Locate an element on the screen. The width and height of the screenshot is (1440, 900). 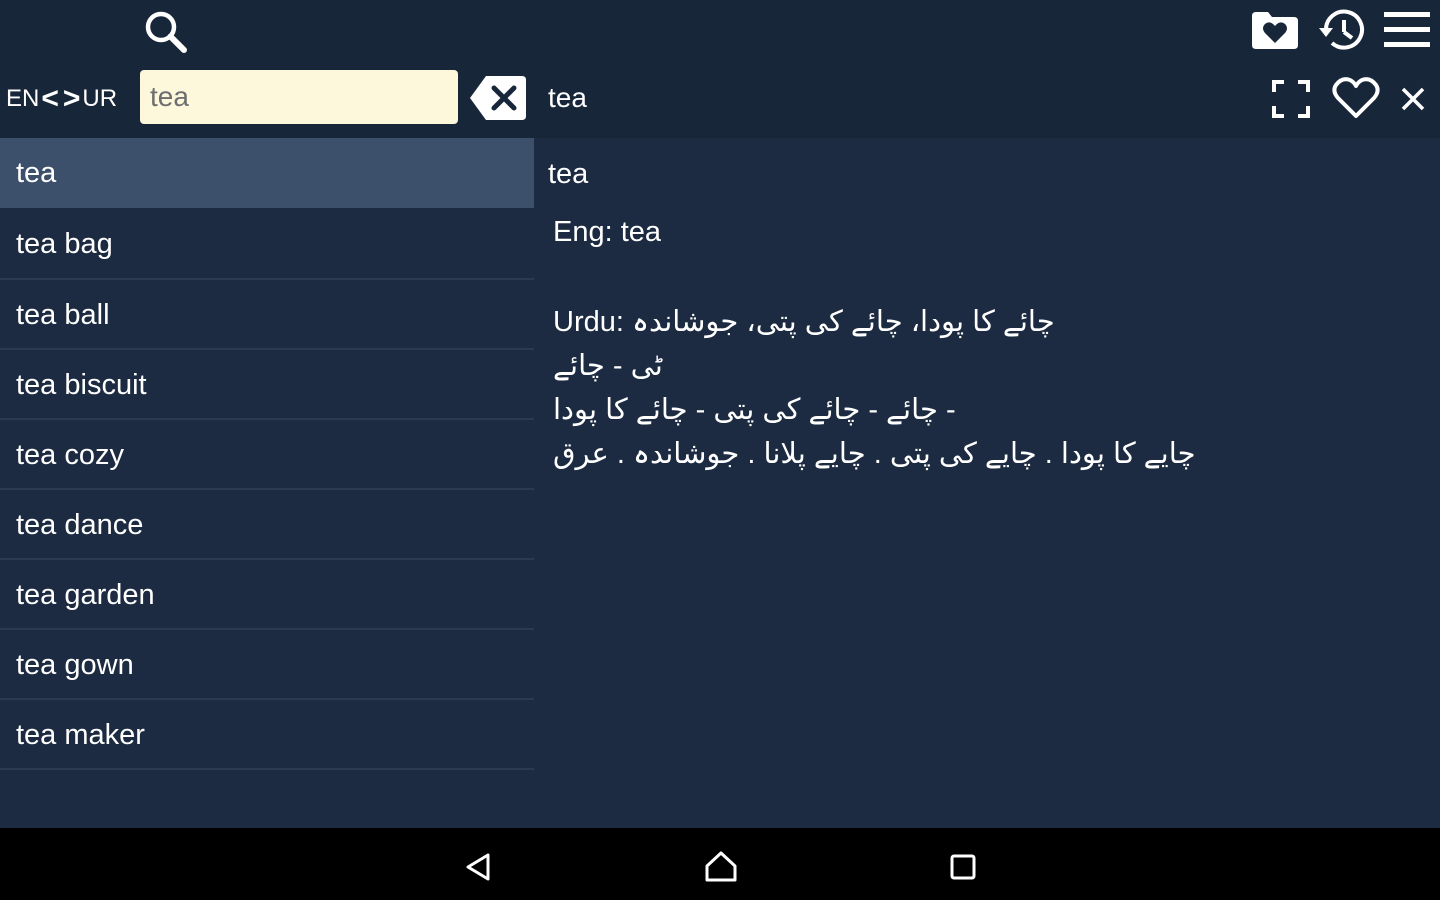
close-icon is located at coordinates (1413, 99).